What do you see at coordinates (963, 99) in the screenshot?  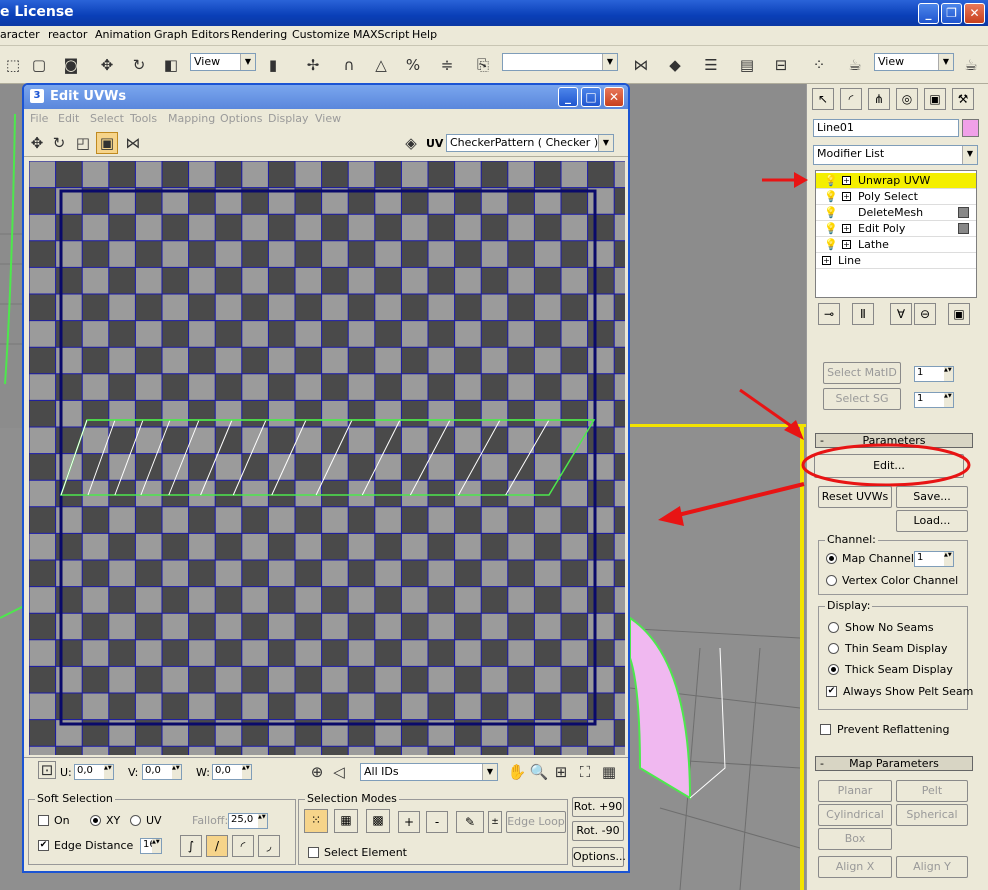 I see `utilities-tab-icon: ⚒` at bounding box center [963, 99].